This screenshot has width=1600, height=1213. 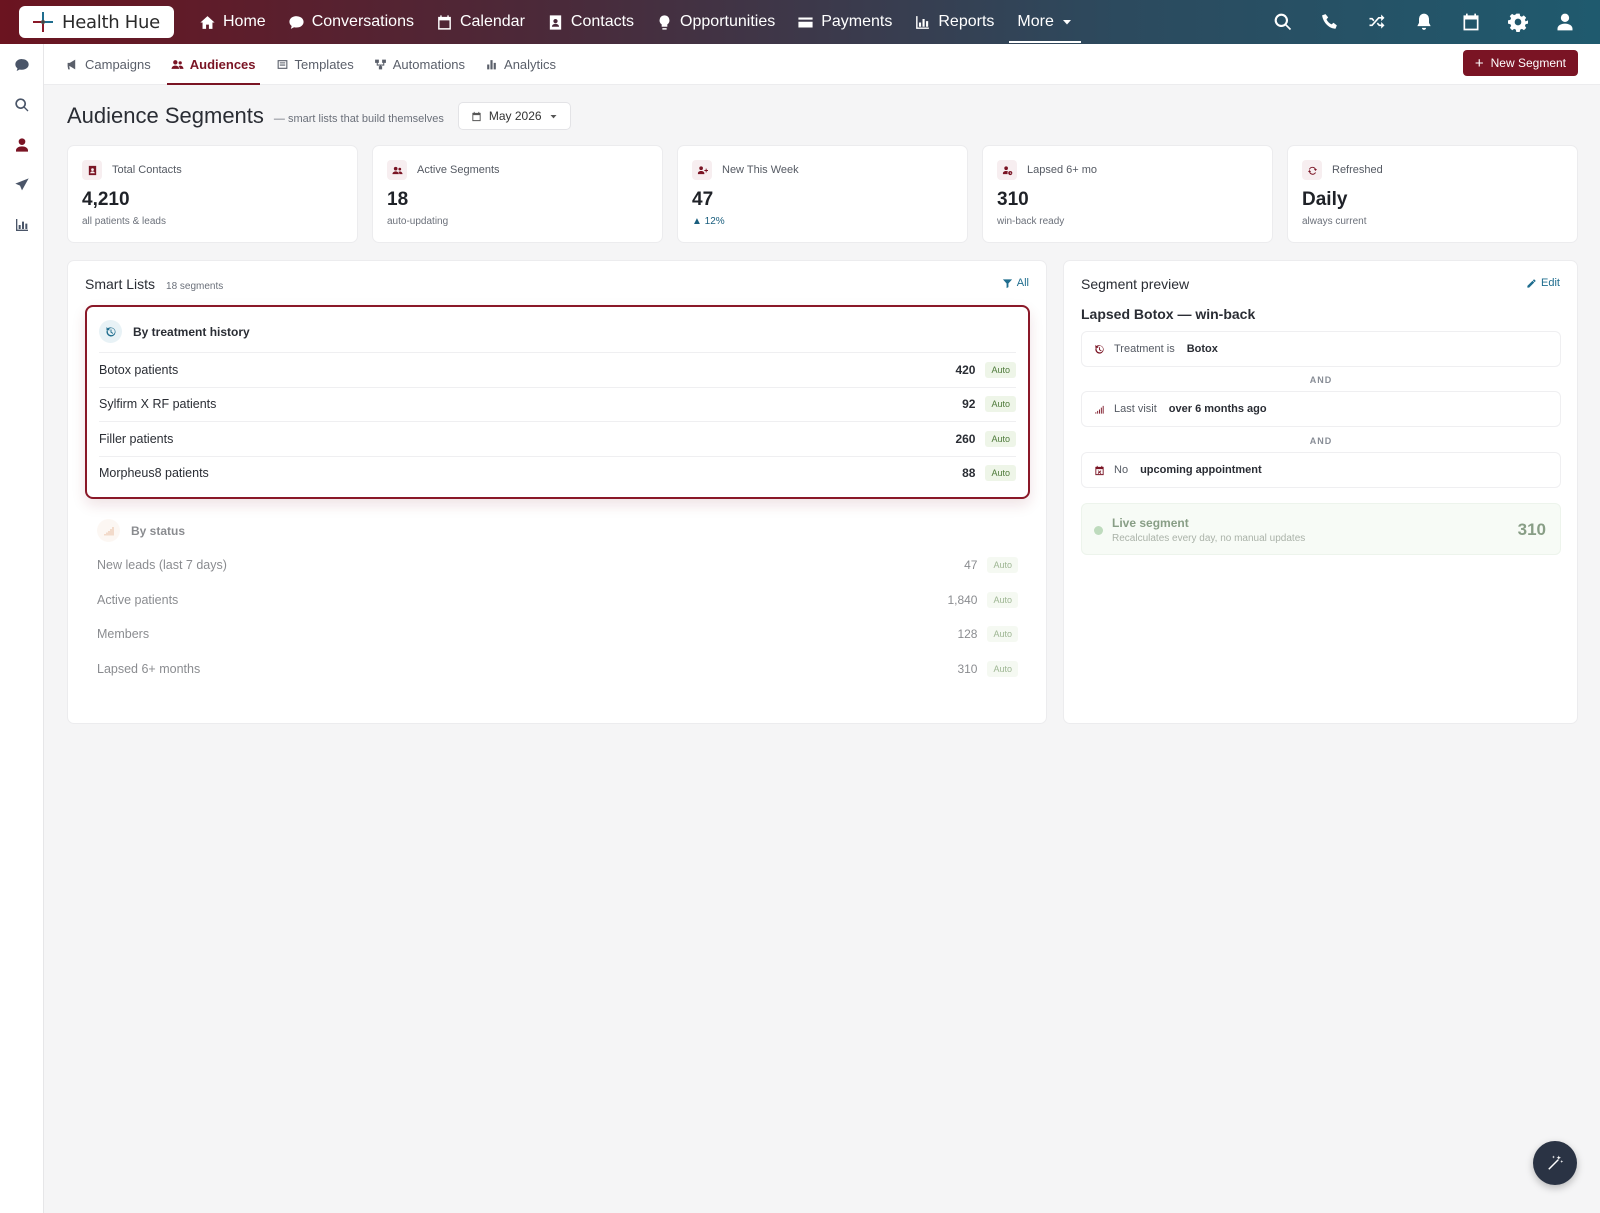 What do you see at coordinates (110, 331) in the screenshot?
I see `history-icon` at bounding box center [110, 331].